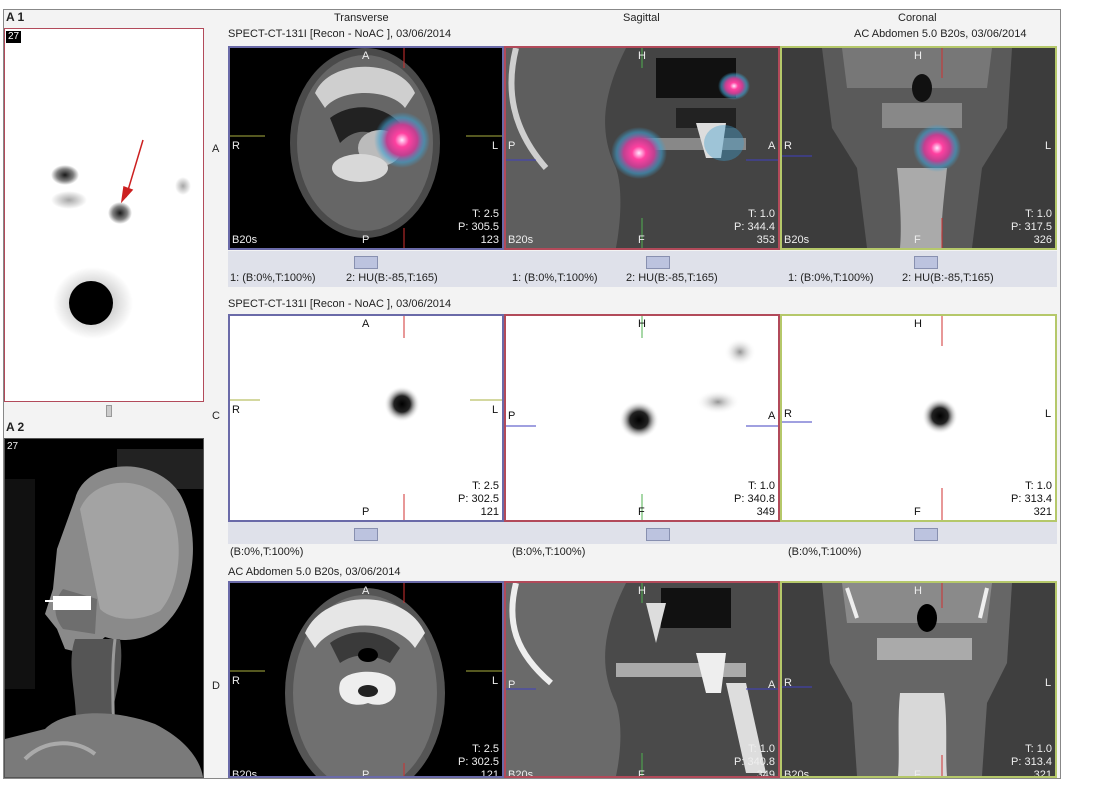 This screenshot has width=1097, height=800. I want to click on fused-coronal-viewport: H R L F B20s T: 1.0 P: 317.5 326, so click(918, 148).